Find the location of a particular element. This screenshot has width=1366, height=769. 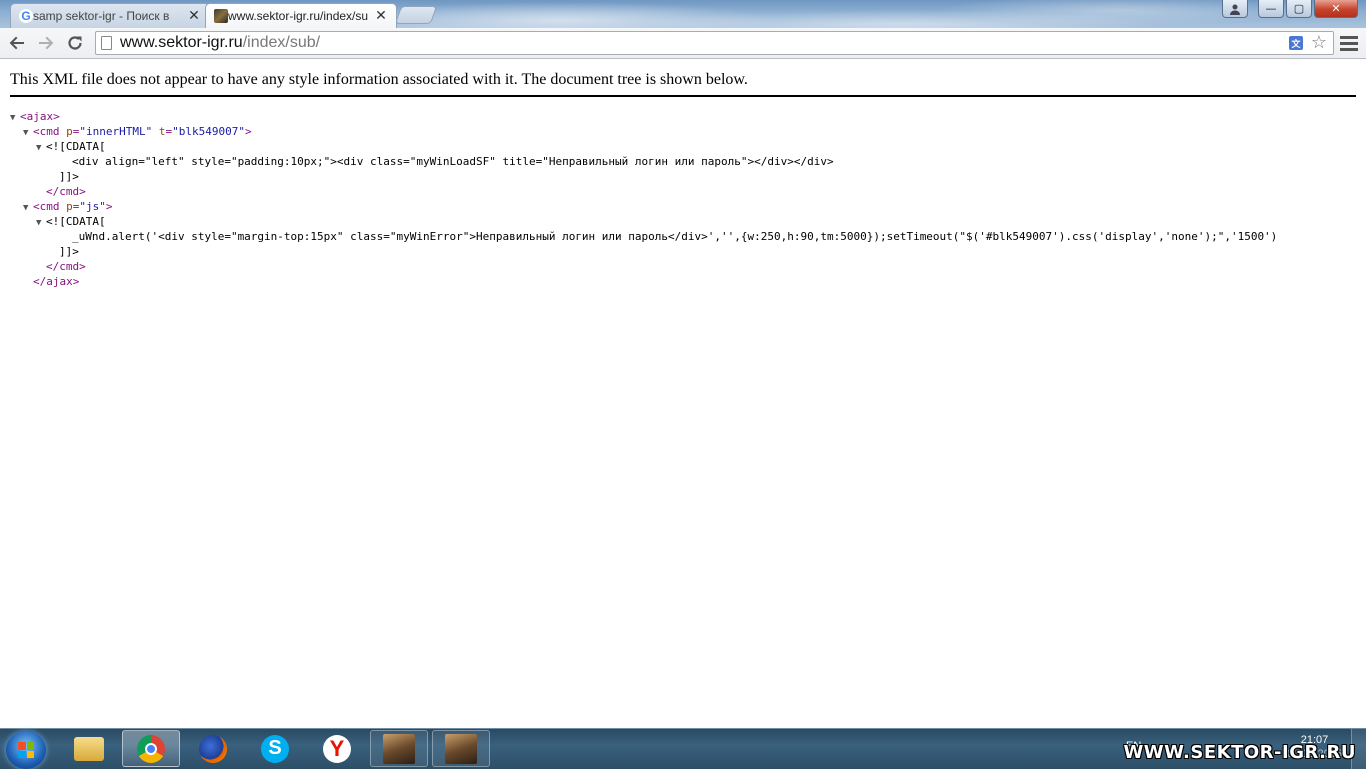

xml-val-text: "innerHTML" is located at coordinates (116, 131).